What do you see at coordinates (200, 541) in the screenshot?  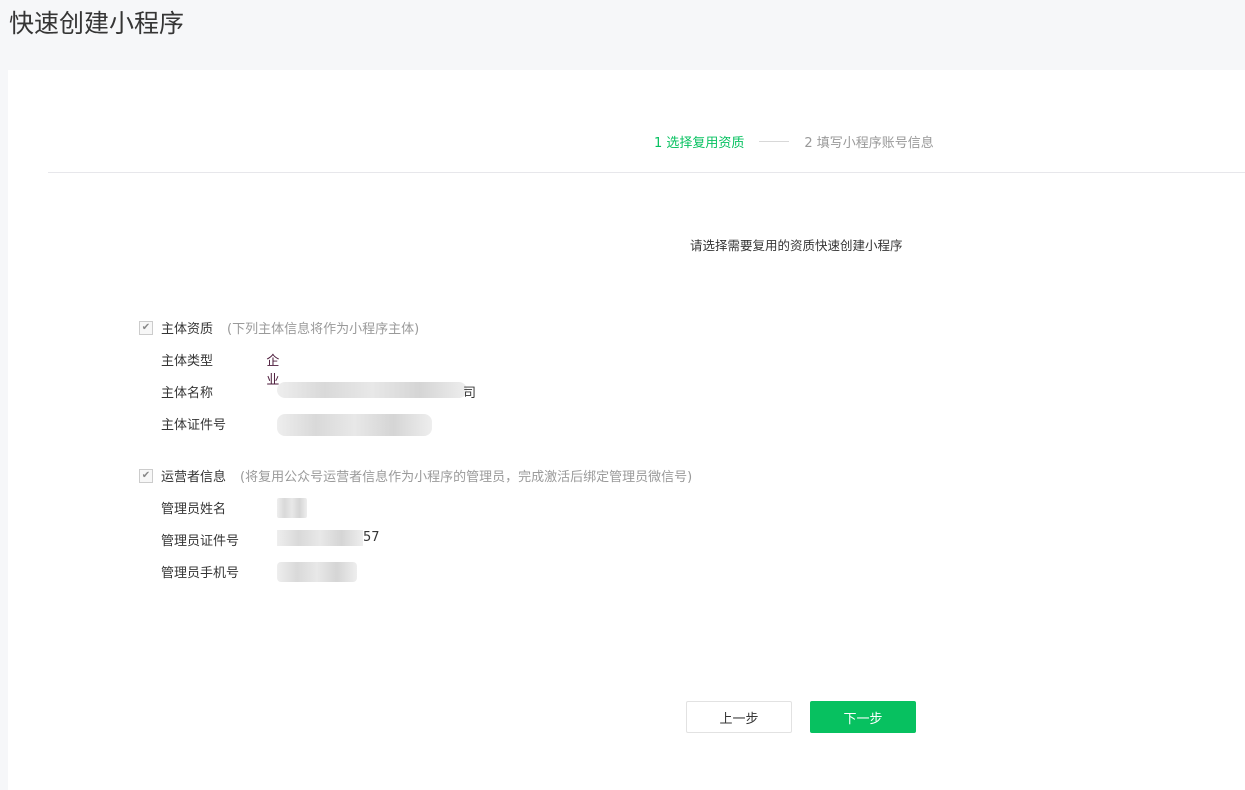 I see `field-label: 管理员证件号` at bounding box center [200, 541].